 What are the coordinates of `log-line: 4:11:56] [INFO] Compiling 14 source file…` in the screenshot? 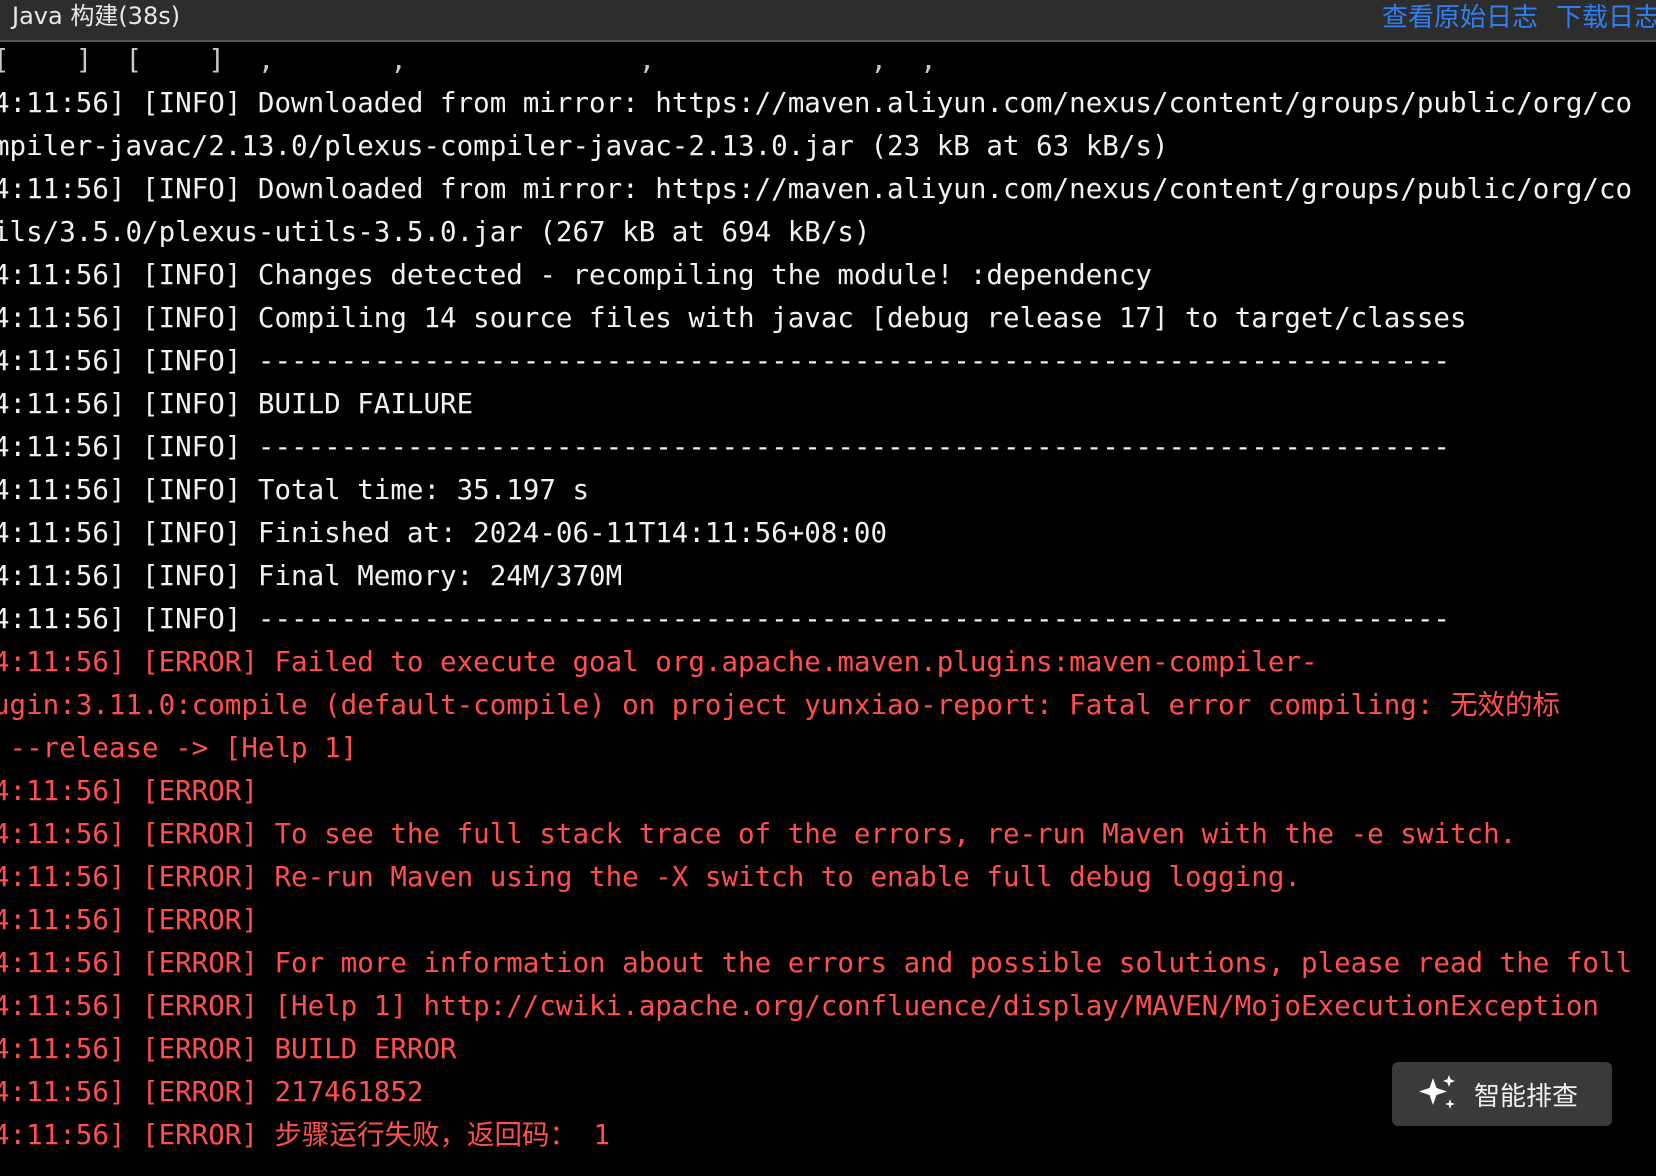 It's located at (733, 318).